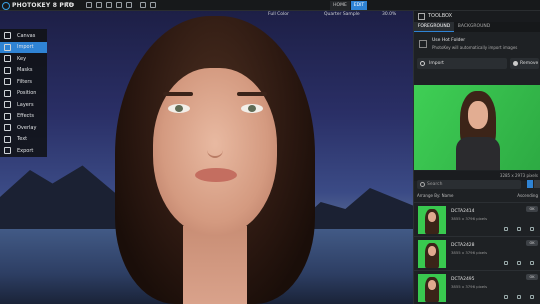  I want to click on subject-nose, so click(215, 139).